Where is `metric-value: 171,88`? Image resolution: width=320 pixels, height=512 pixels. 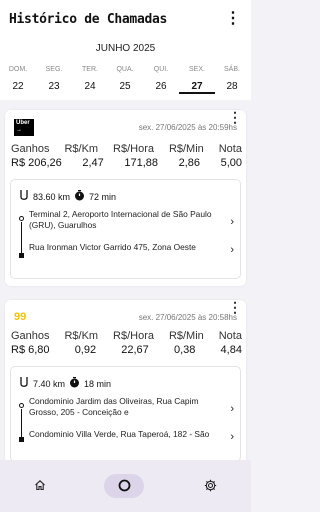 metric-value: 171,88 is located at coordinates (141, 163).